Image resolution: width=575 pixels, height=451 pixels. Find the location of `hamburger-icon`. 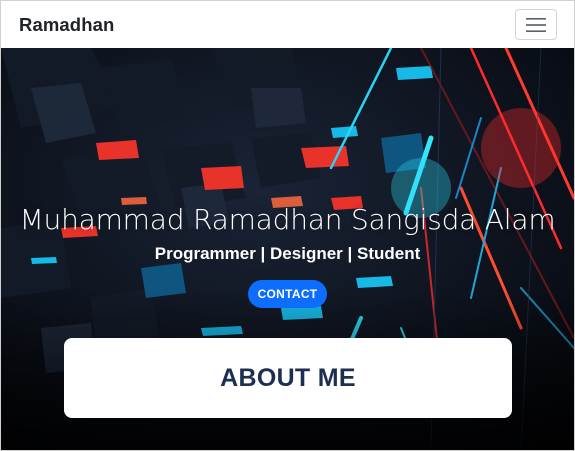

hamburger-icon is located at coordinates (536, 25).